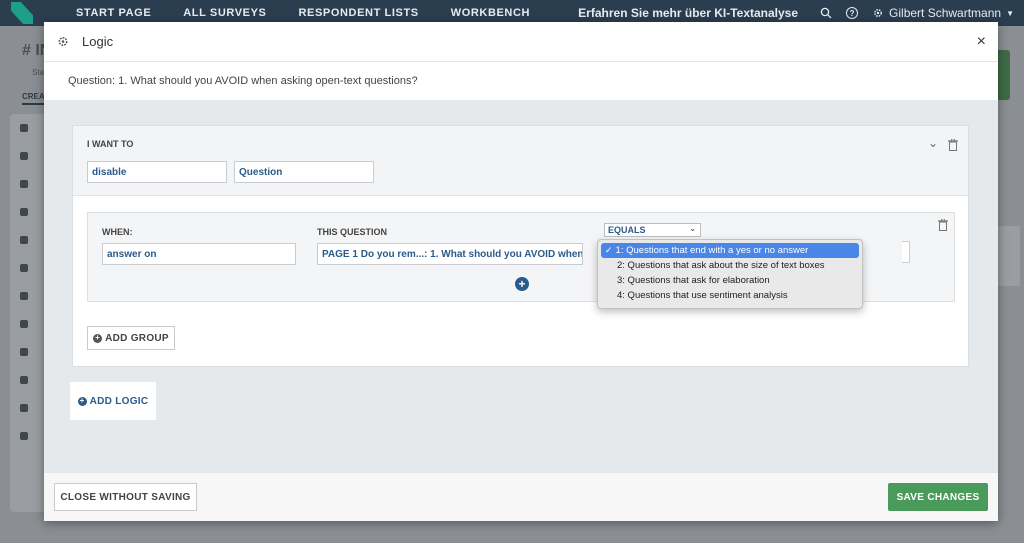  What do you see at coordinates (521, 496) in the screenshot?
I see `modal-footer: CLOSE WITHOUT SAVING SAVE CHANGES` at bounding box center [521, 496].